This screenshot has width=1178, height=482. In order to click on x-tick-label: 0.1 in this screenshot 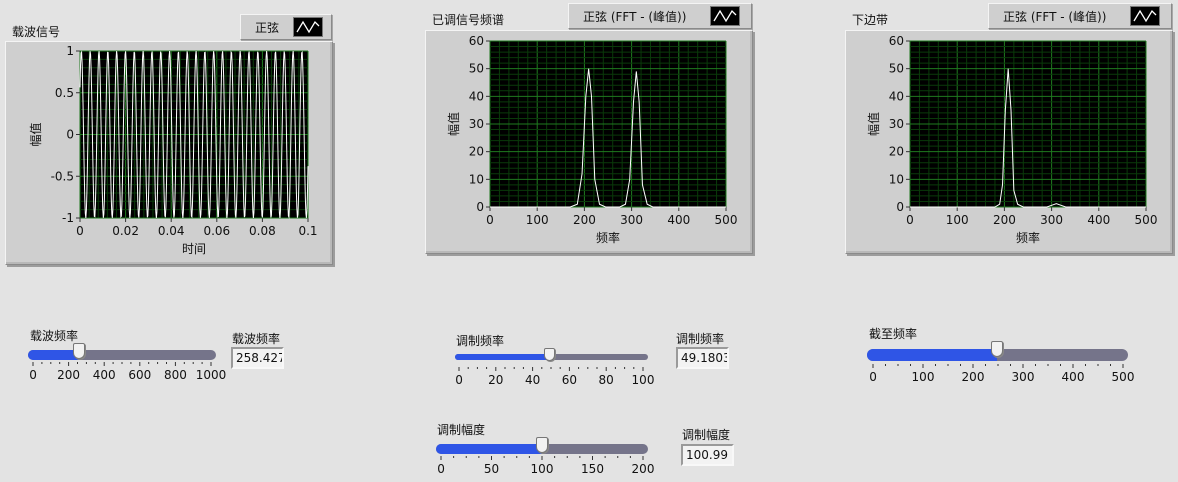, I will do `click(307, 231)`.